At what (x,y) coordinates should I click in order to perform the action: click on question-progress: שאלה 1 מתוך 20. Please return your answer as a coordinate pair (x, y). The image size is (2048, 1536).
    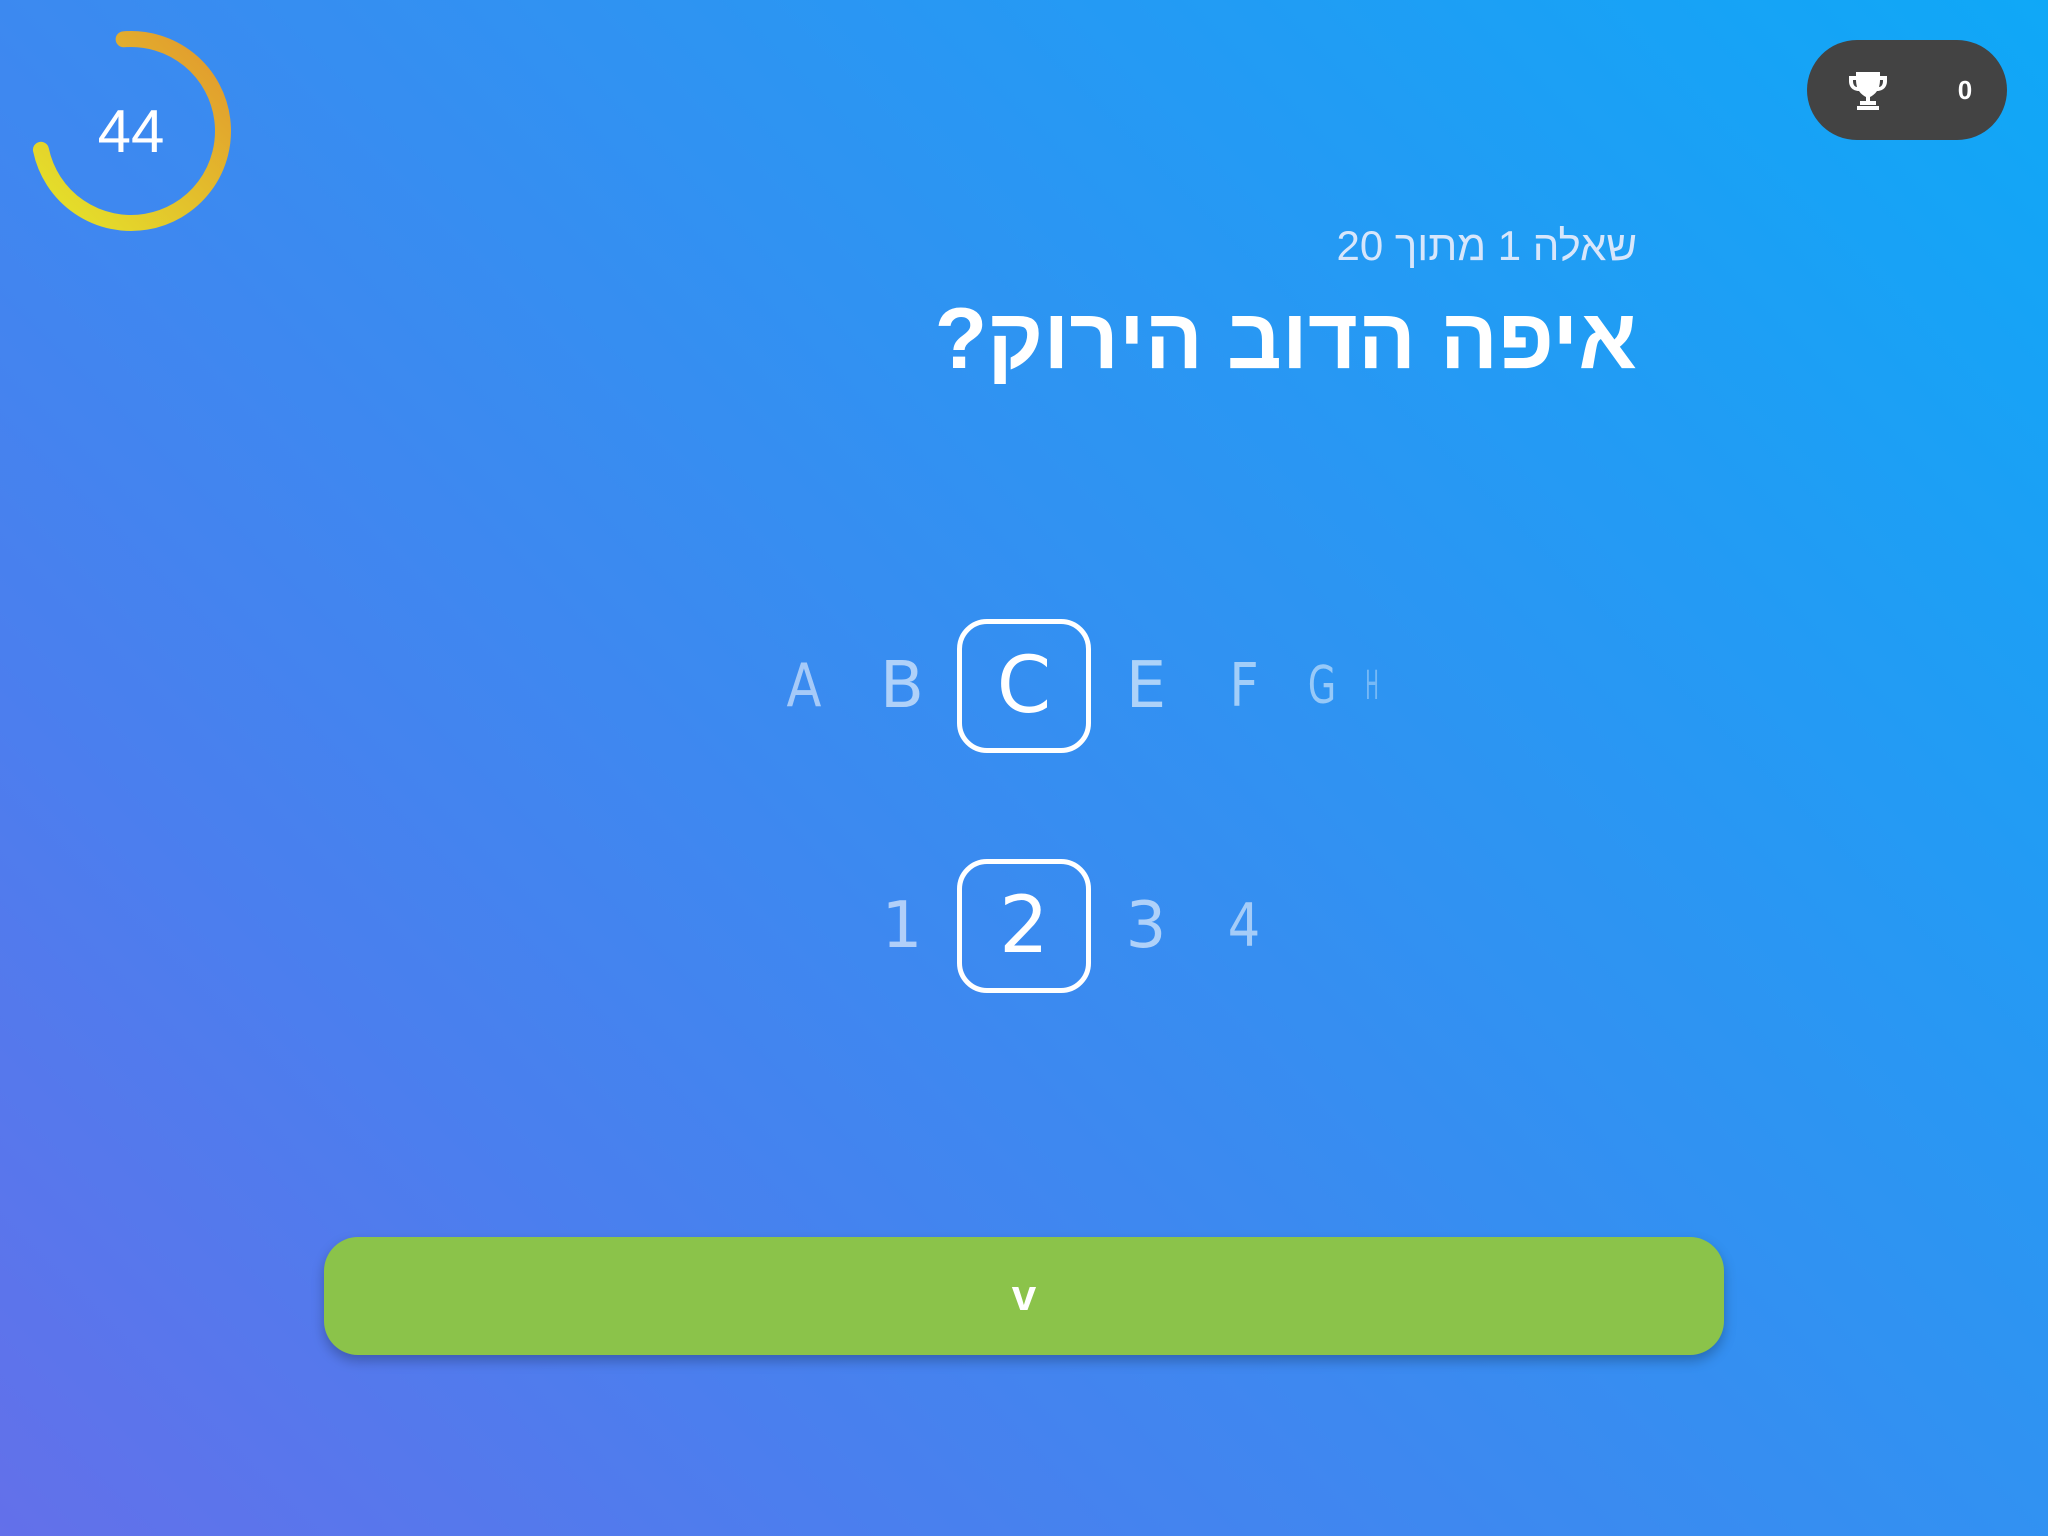
    Looking at the image, I should click on (1486, 245).